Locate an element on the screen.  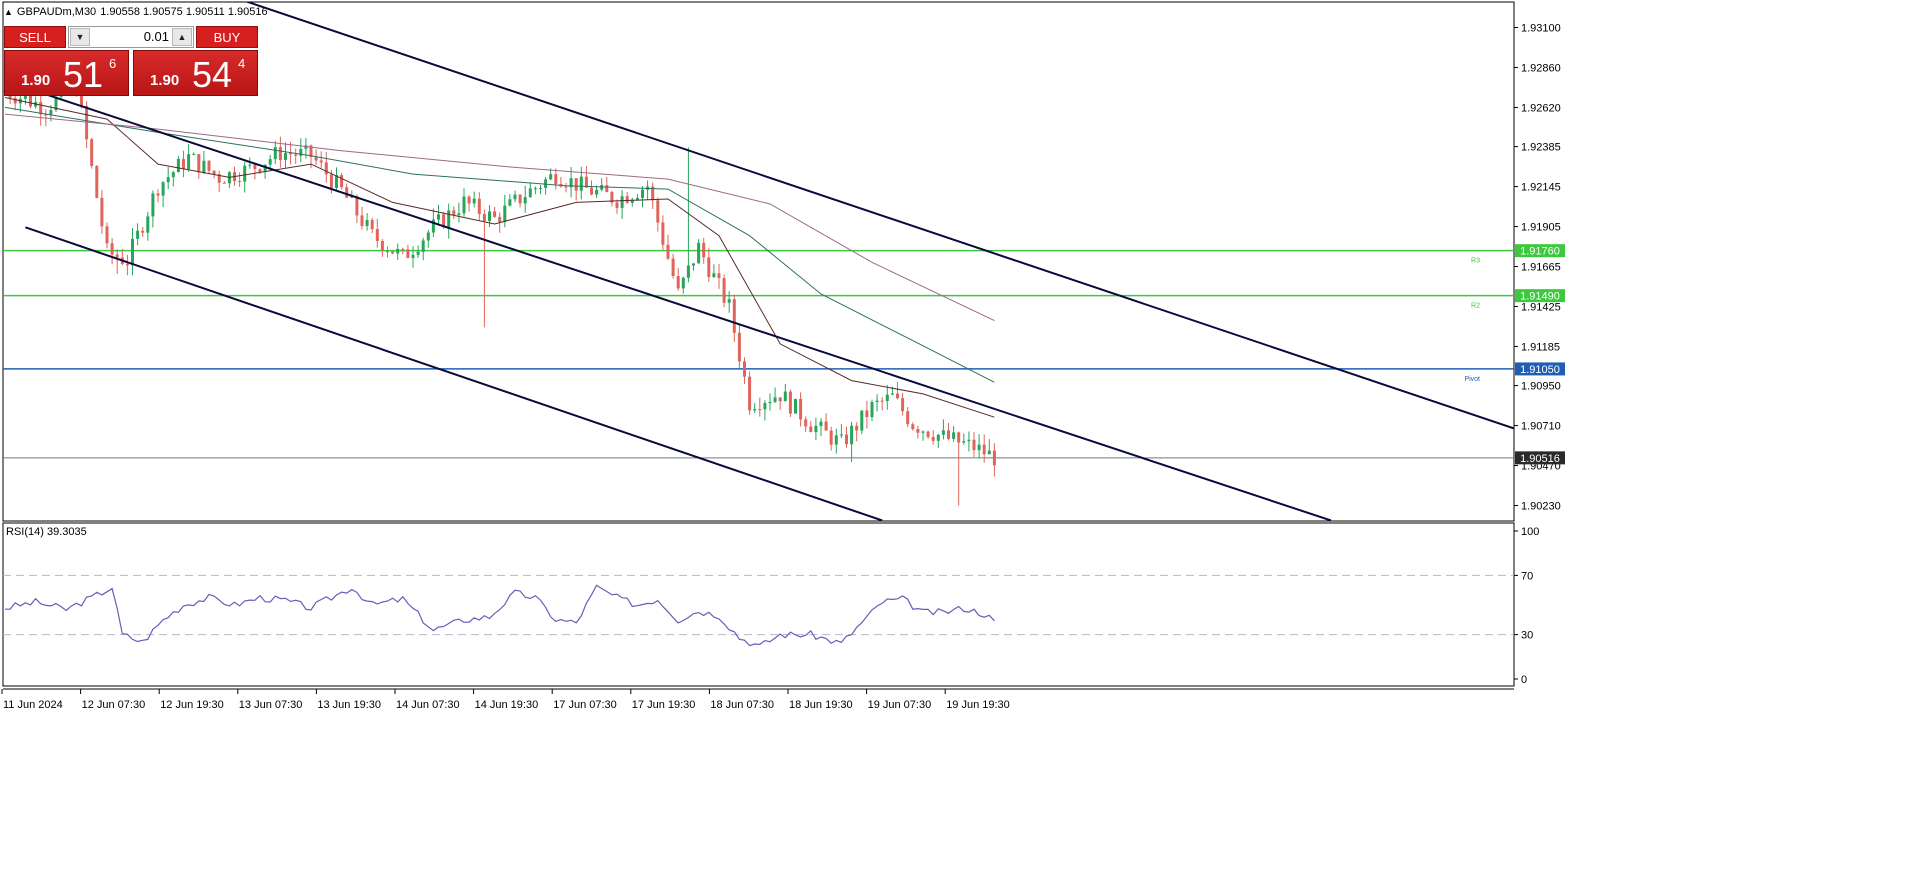
time-axis-label: 17 Jun 19:30 is located at coordinates (664, 705).